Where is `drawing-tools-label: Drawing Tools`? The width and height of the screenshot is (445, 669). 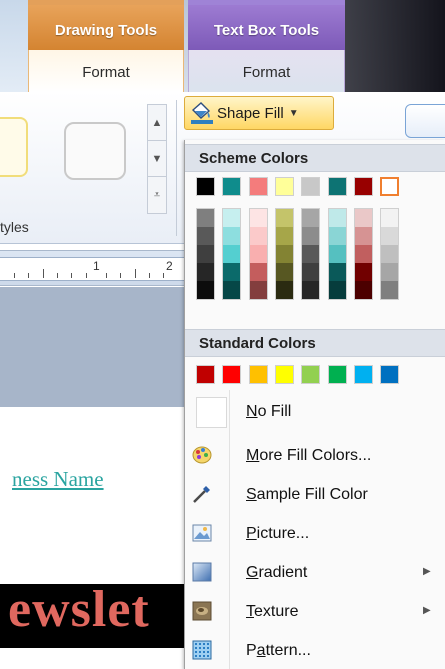
drawing-tools-label: Drawing Tools is located at coordinates (106, 30).